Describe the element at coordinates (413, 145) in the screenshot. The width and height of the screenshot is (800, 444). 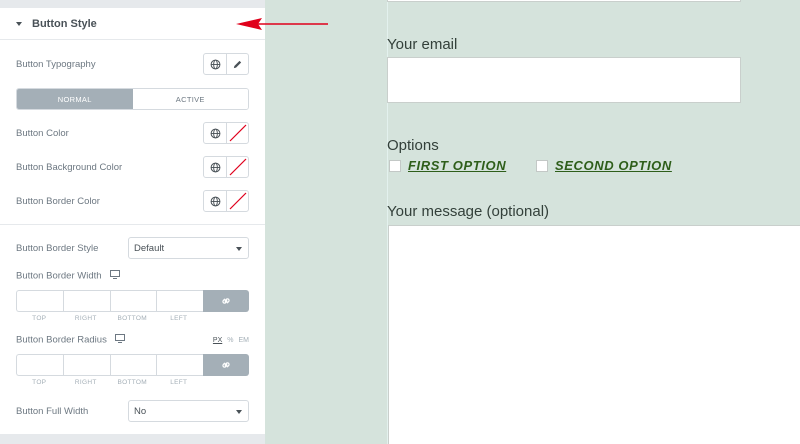
I see `options-label: Options` at that location.